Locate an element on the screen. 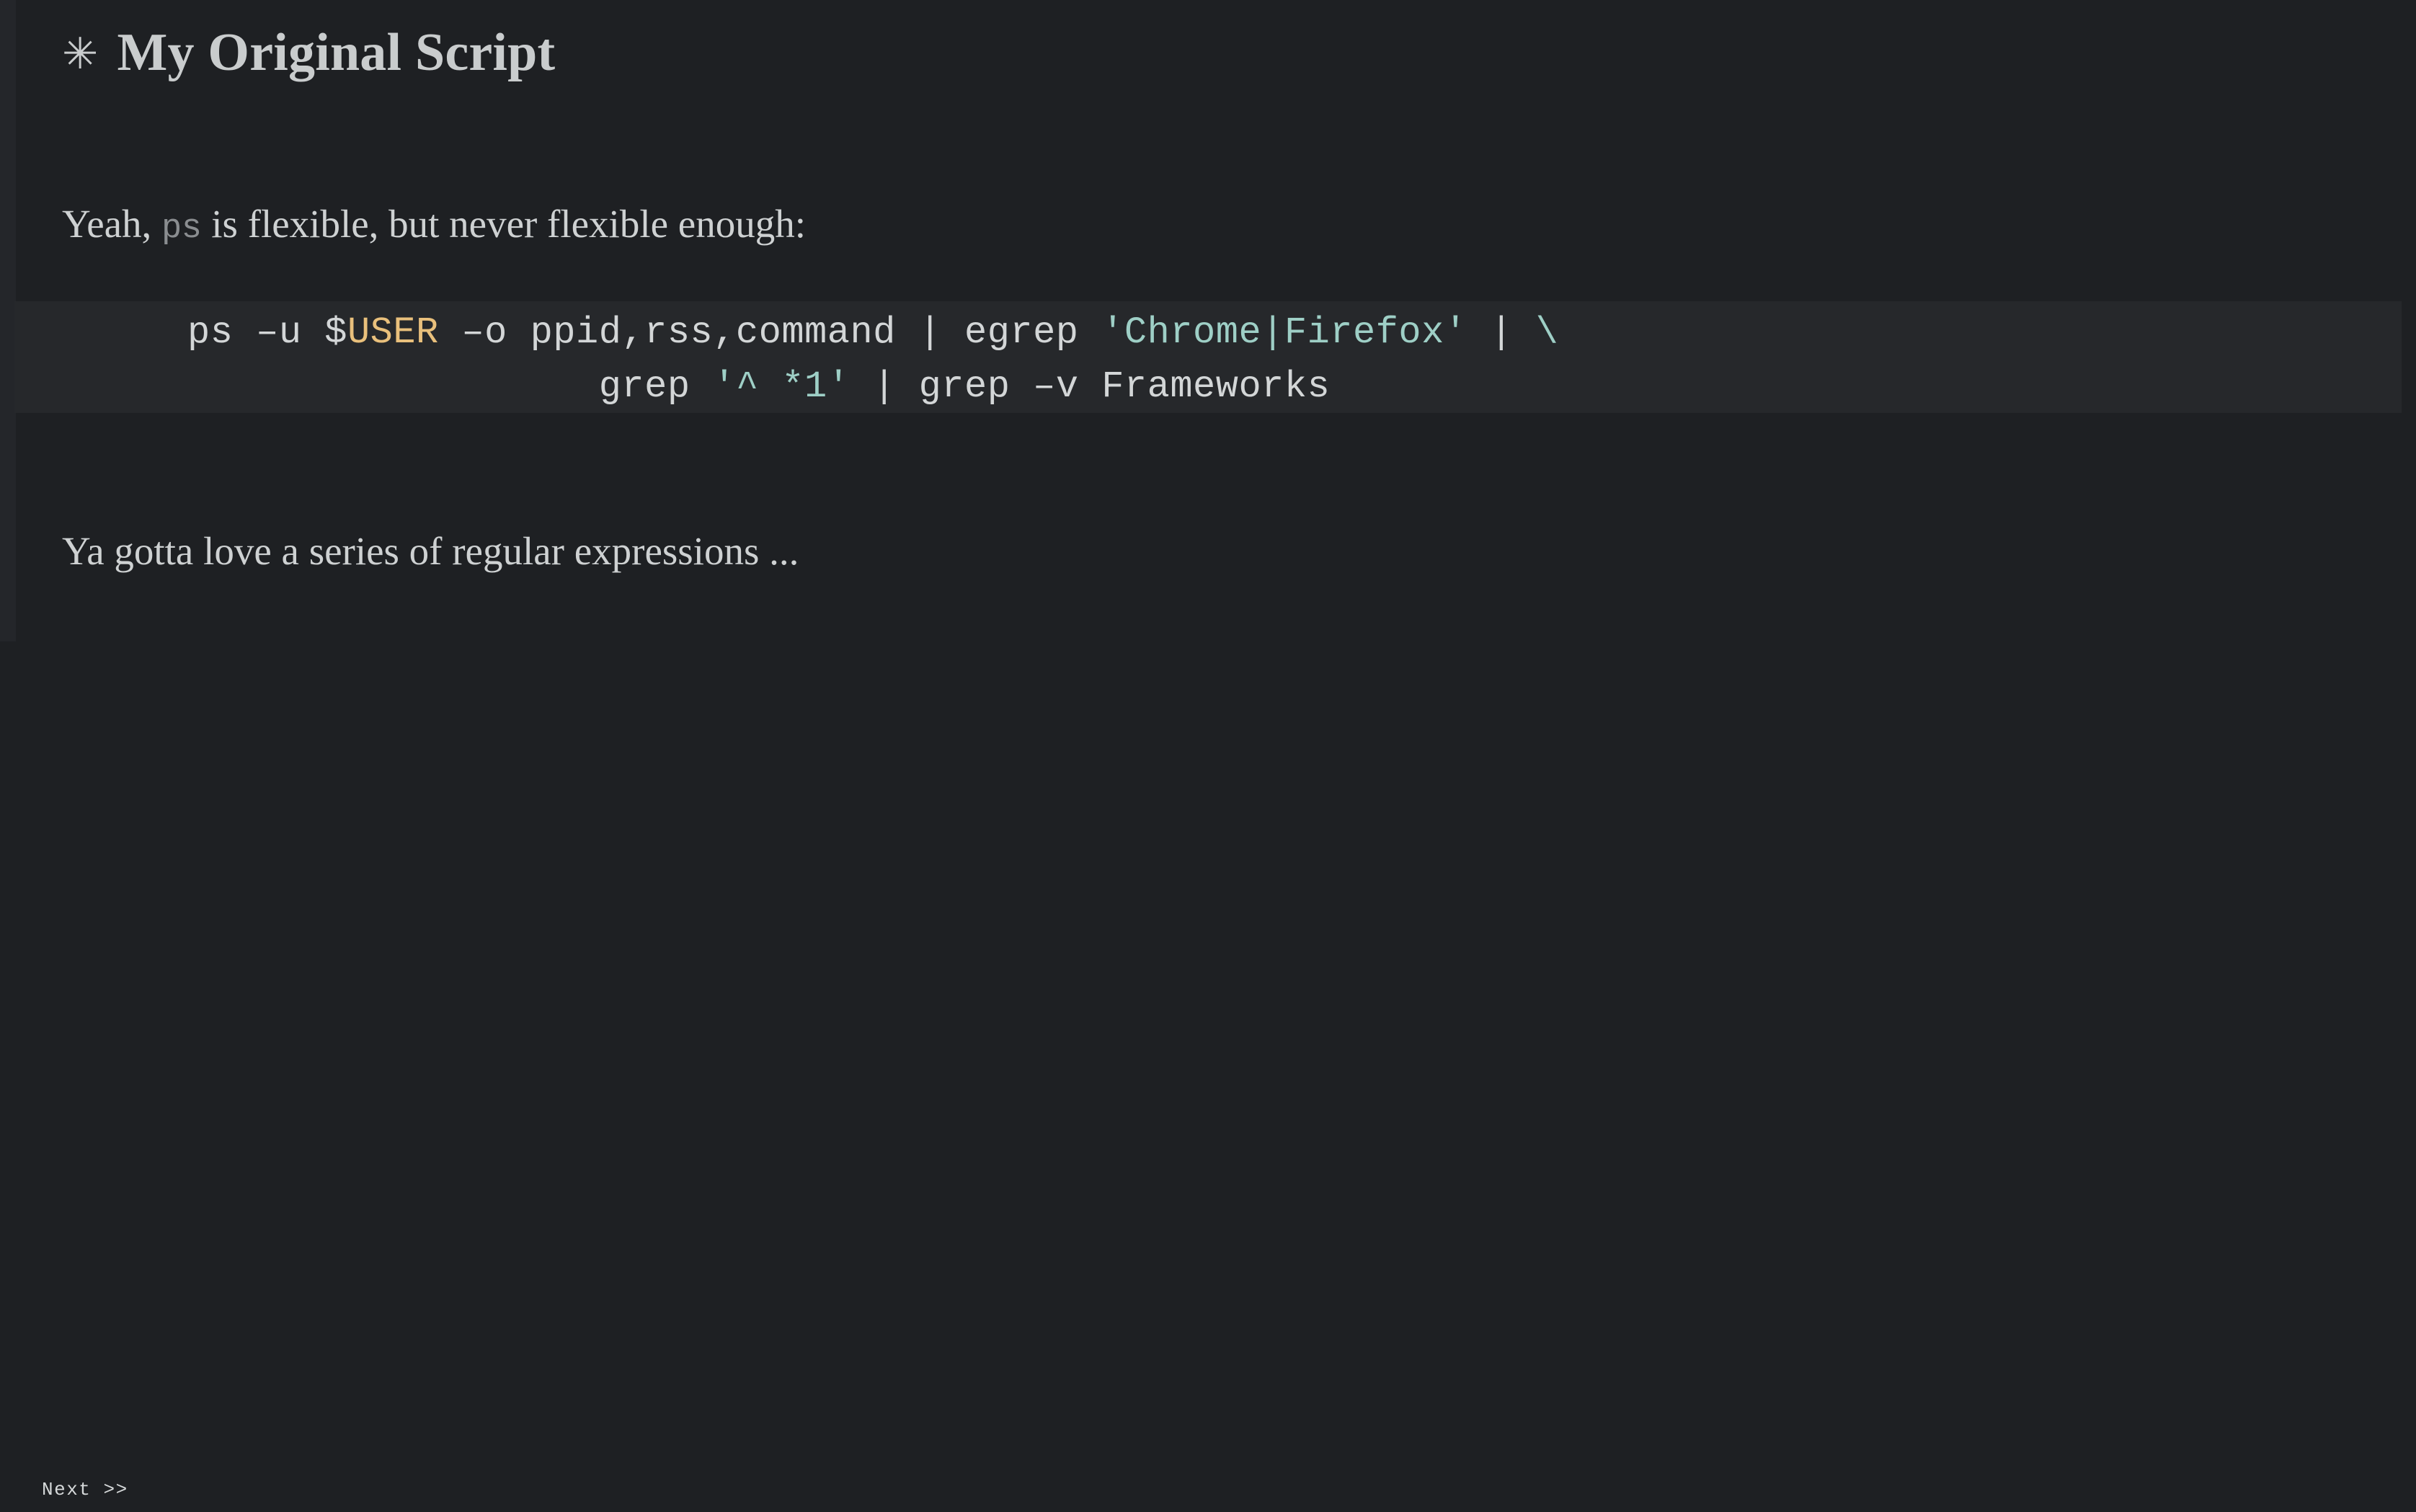 This screenshot has height=1512, width=2416. code-token-string: '^ *1' is located at coordinates (782, 387).